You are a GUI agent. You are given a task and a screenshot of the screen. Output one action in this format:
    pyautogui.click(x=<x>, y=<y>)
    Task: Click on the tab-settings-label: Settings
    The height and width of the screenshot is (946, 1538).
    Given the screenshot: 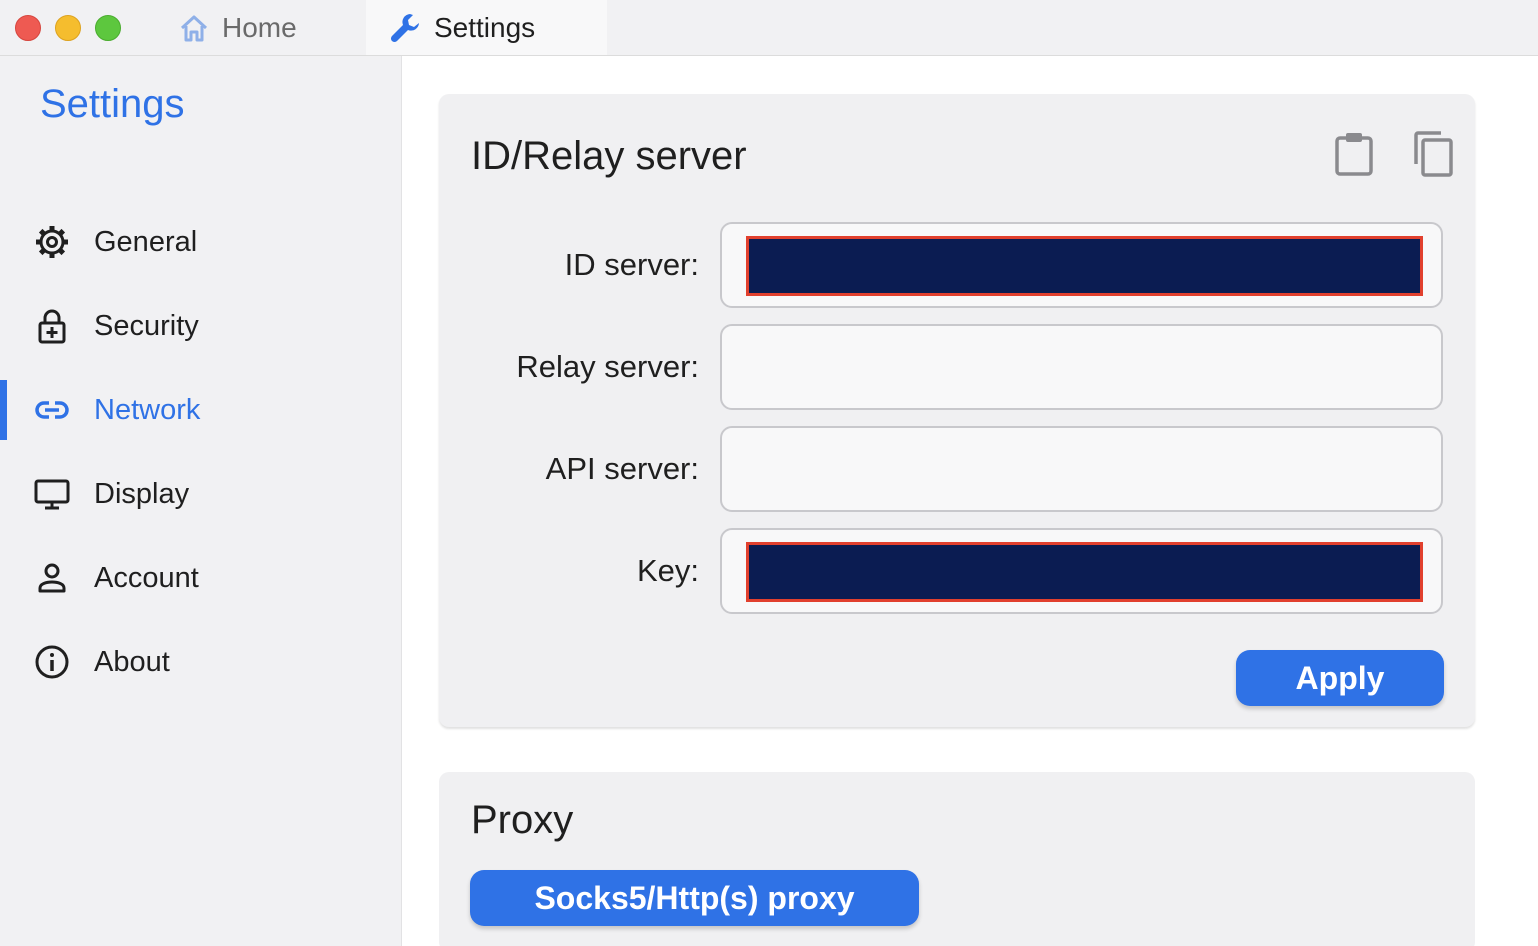 What is the action you would take?
    pyautogui.click(x=485, y=27)
    